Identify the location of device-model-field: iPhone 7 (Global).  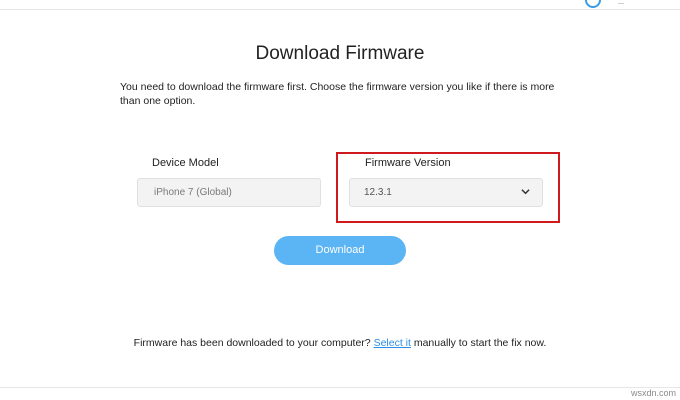
(229, 192).